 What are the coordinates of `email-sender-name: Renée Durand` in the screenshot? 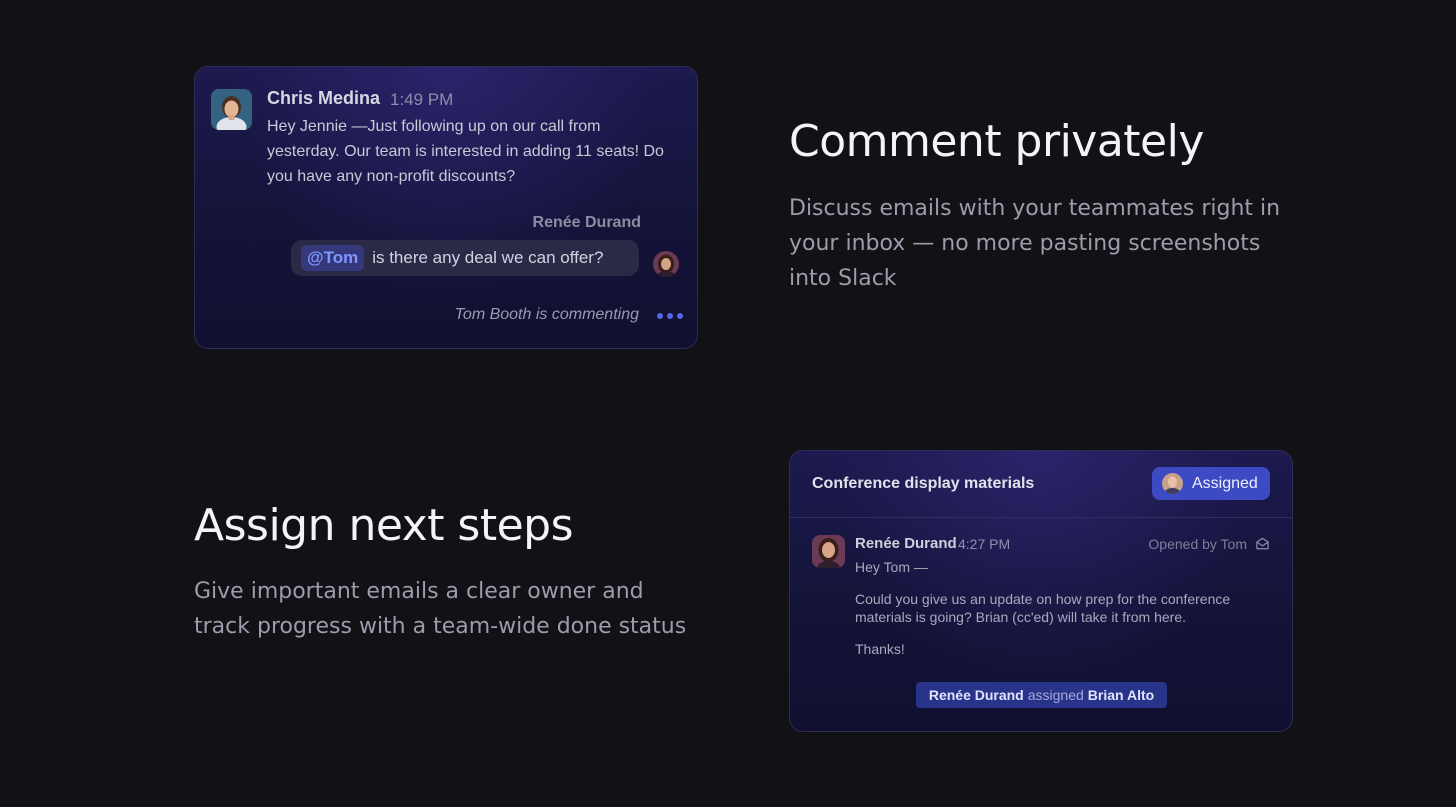 It's located at (906, 543).